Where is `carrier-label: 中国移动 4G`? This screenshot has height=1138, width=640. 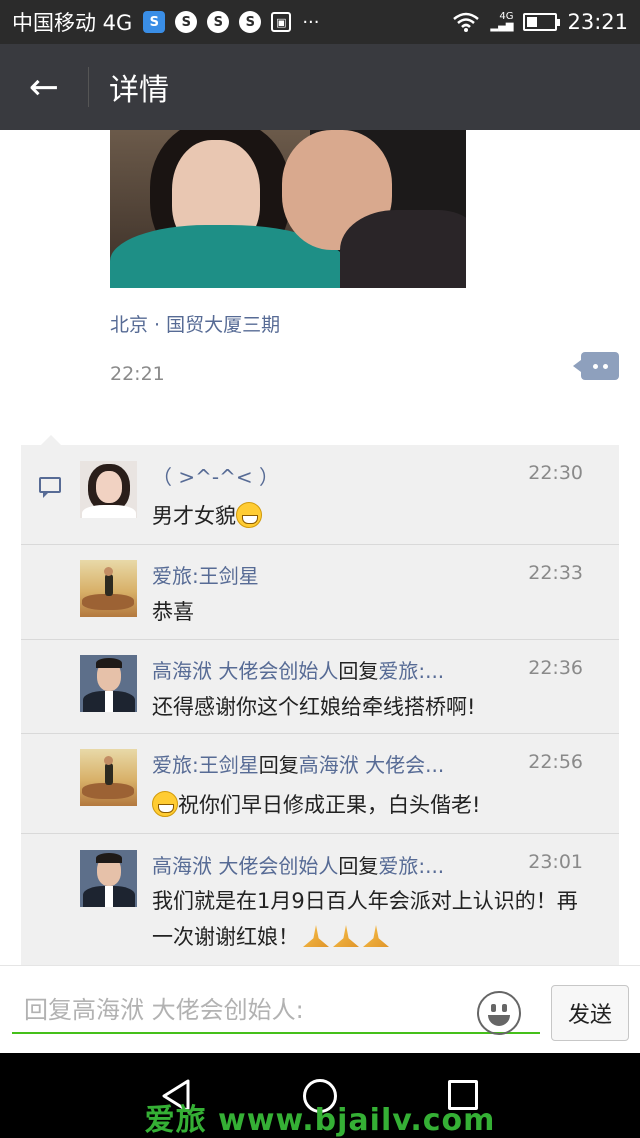 carrier-label: 中国移动 4G is located at coordinates (72, 23).